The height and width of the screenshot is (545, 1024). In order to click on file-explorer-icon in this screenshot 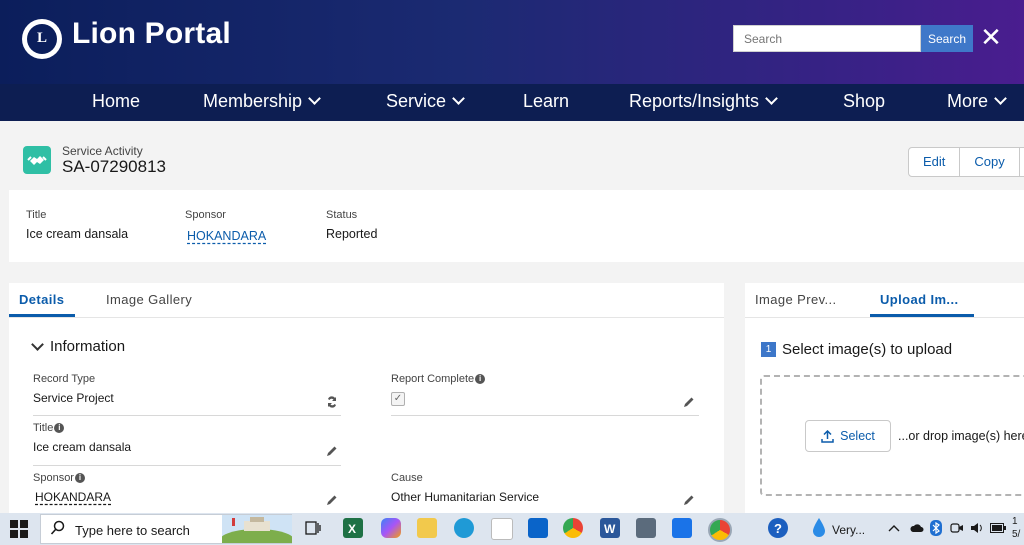, I will do `click(427, 528)`.